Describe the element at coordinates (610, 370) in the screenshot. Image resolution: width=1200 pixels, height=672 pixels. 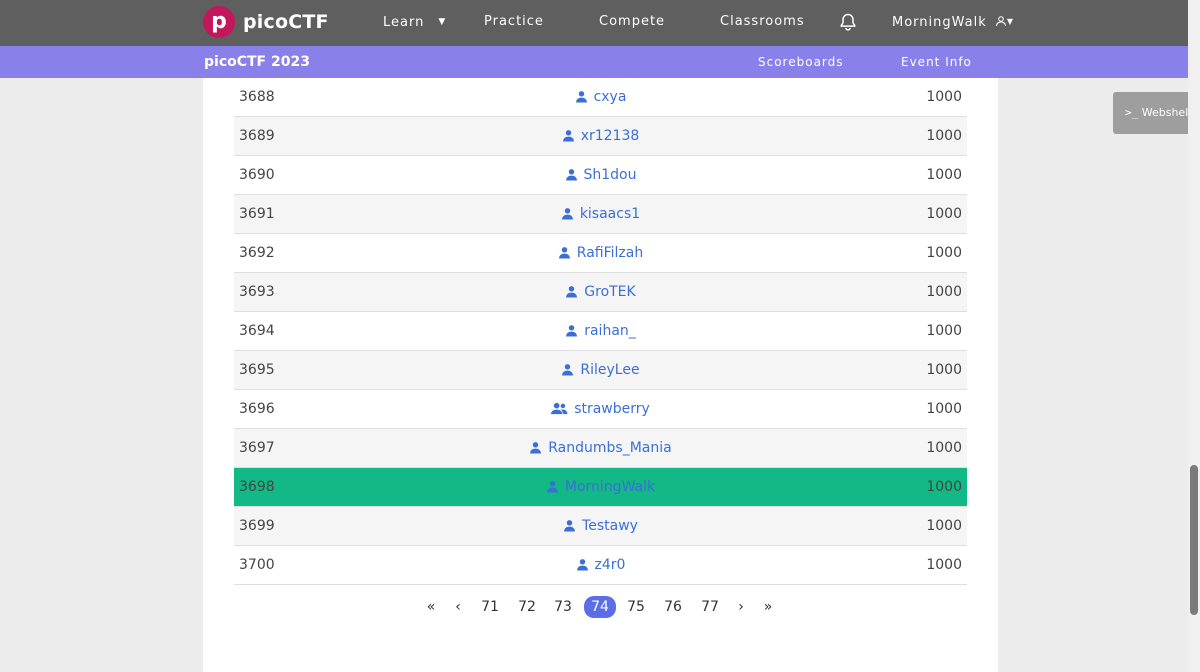
I see `row-player-name: RileyLee` at that location.